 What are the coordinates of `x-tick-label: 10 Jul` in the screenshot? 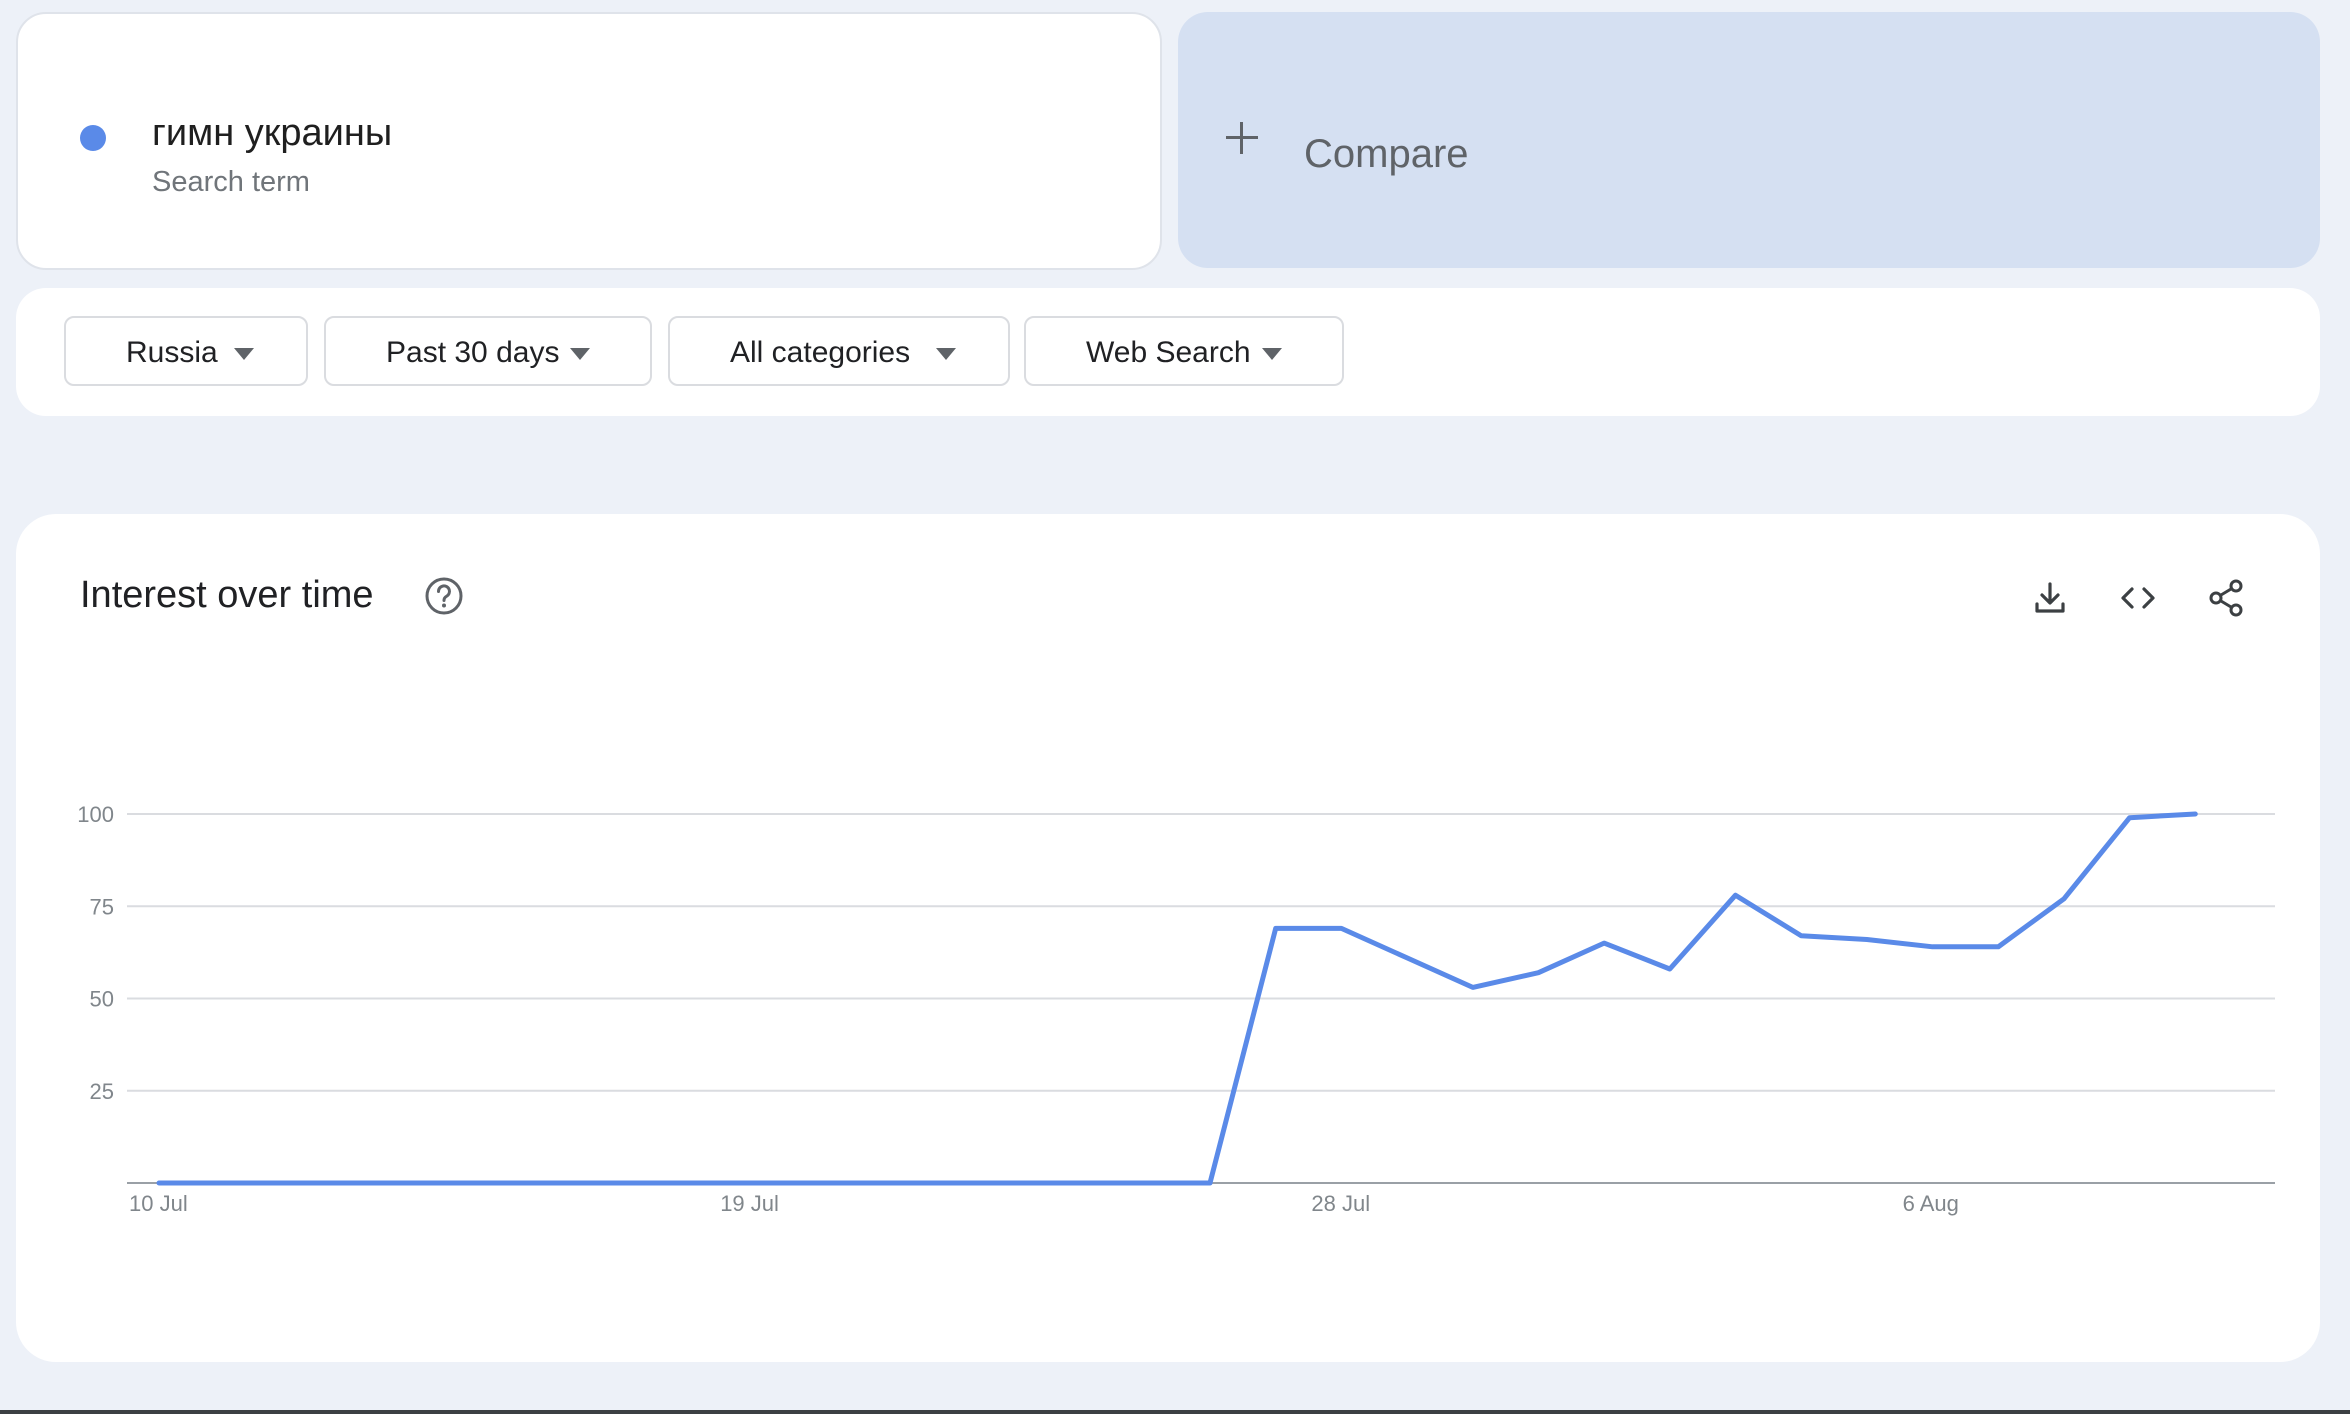 It's located at (158, 1203).